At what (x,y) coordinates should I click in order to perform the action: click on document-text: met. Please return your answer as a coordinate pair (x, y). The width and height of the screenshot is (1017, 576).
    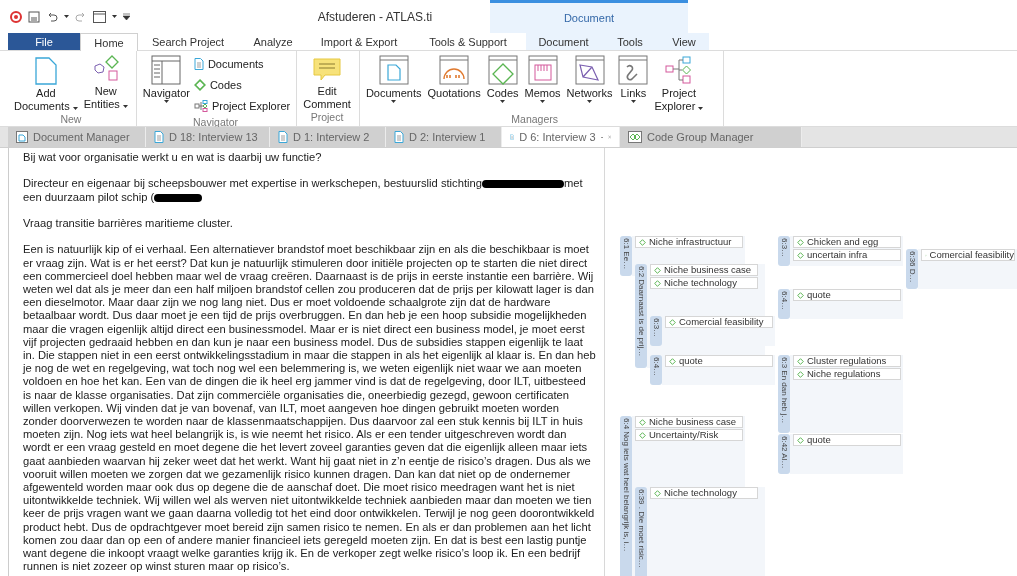
    Looking at the image, I should click on (573, 184).